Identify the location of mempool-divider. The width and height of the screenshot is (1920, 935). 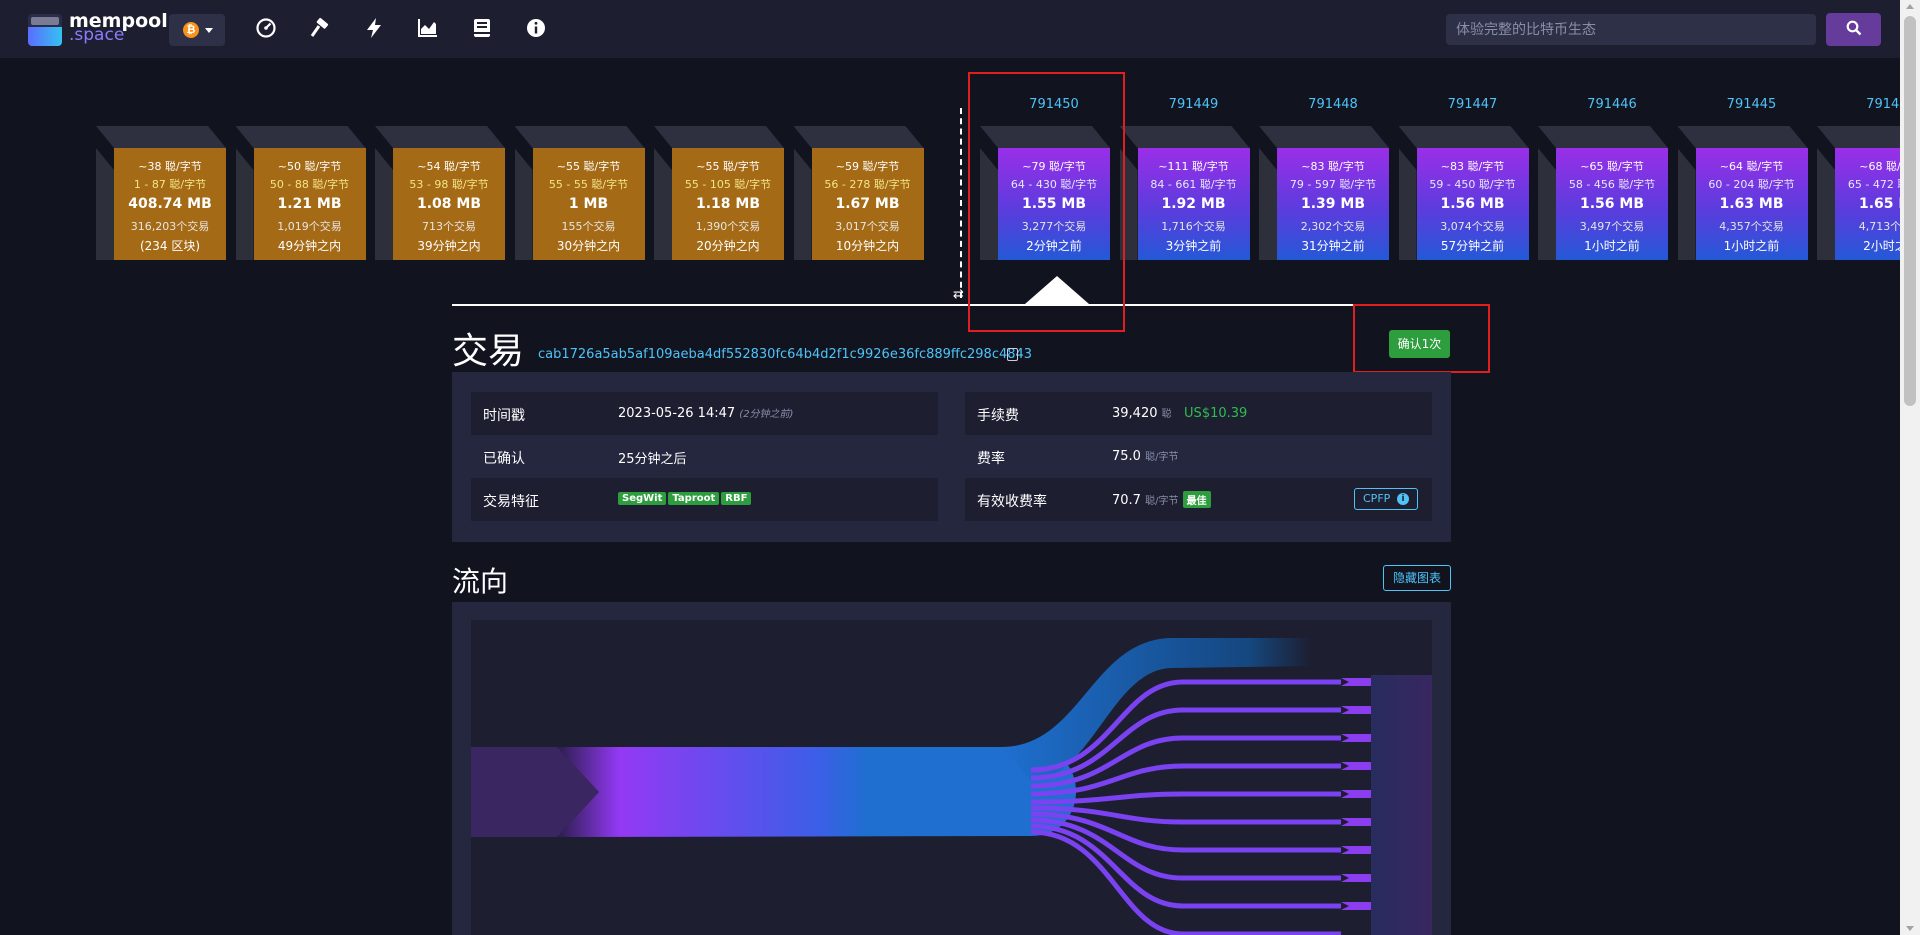
(961, 203).